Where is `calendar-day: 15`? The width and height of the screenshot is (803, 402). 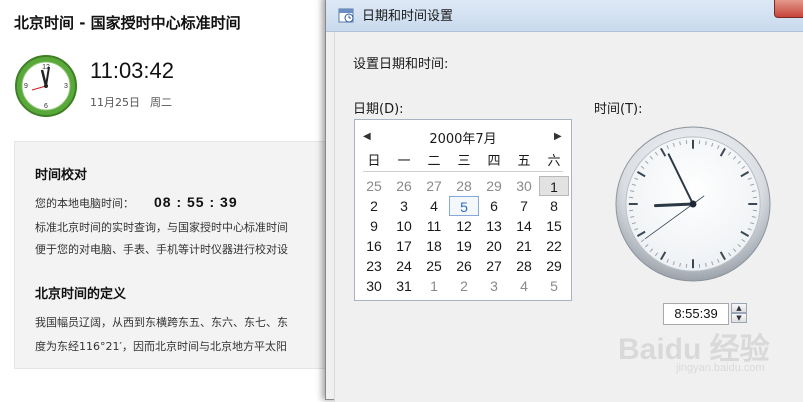 calendar-day: 15 is located at coordinates (554, 226).